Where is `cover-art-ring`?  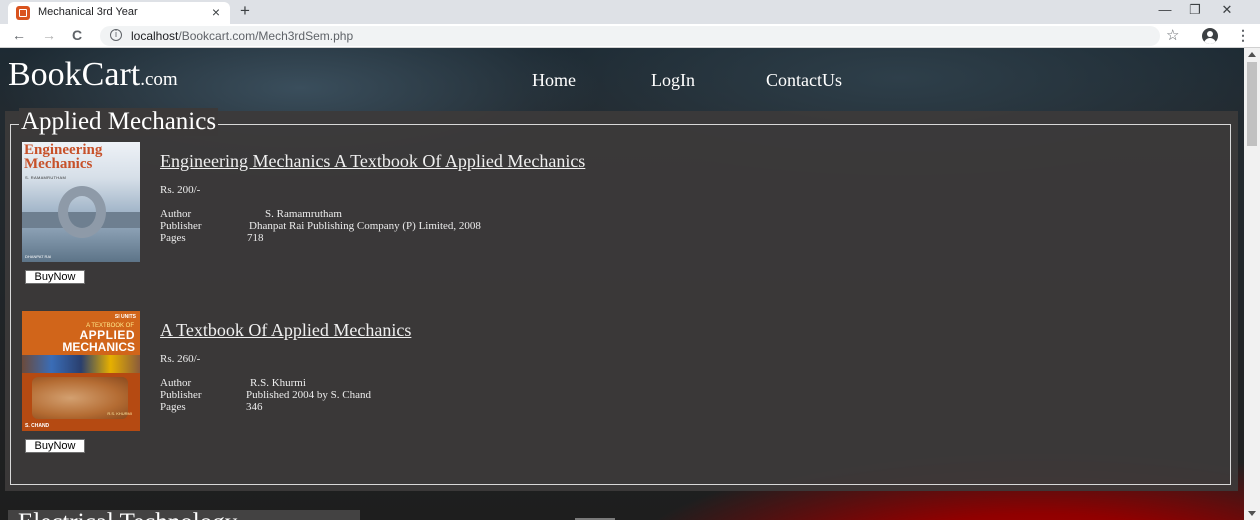 cover-art-ring is located at coordinates (82, 212).